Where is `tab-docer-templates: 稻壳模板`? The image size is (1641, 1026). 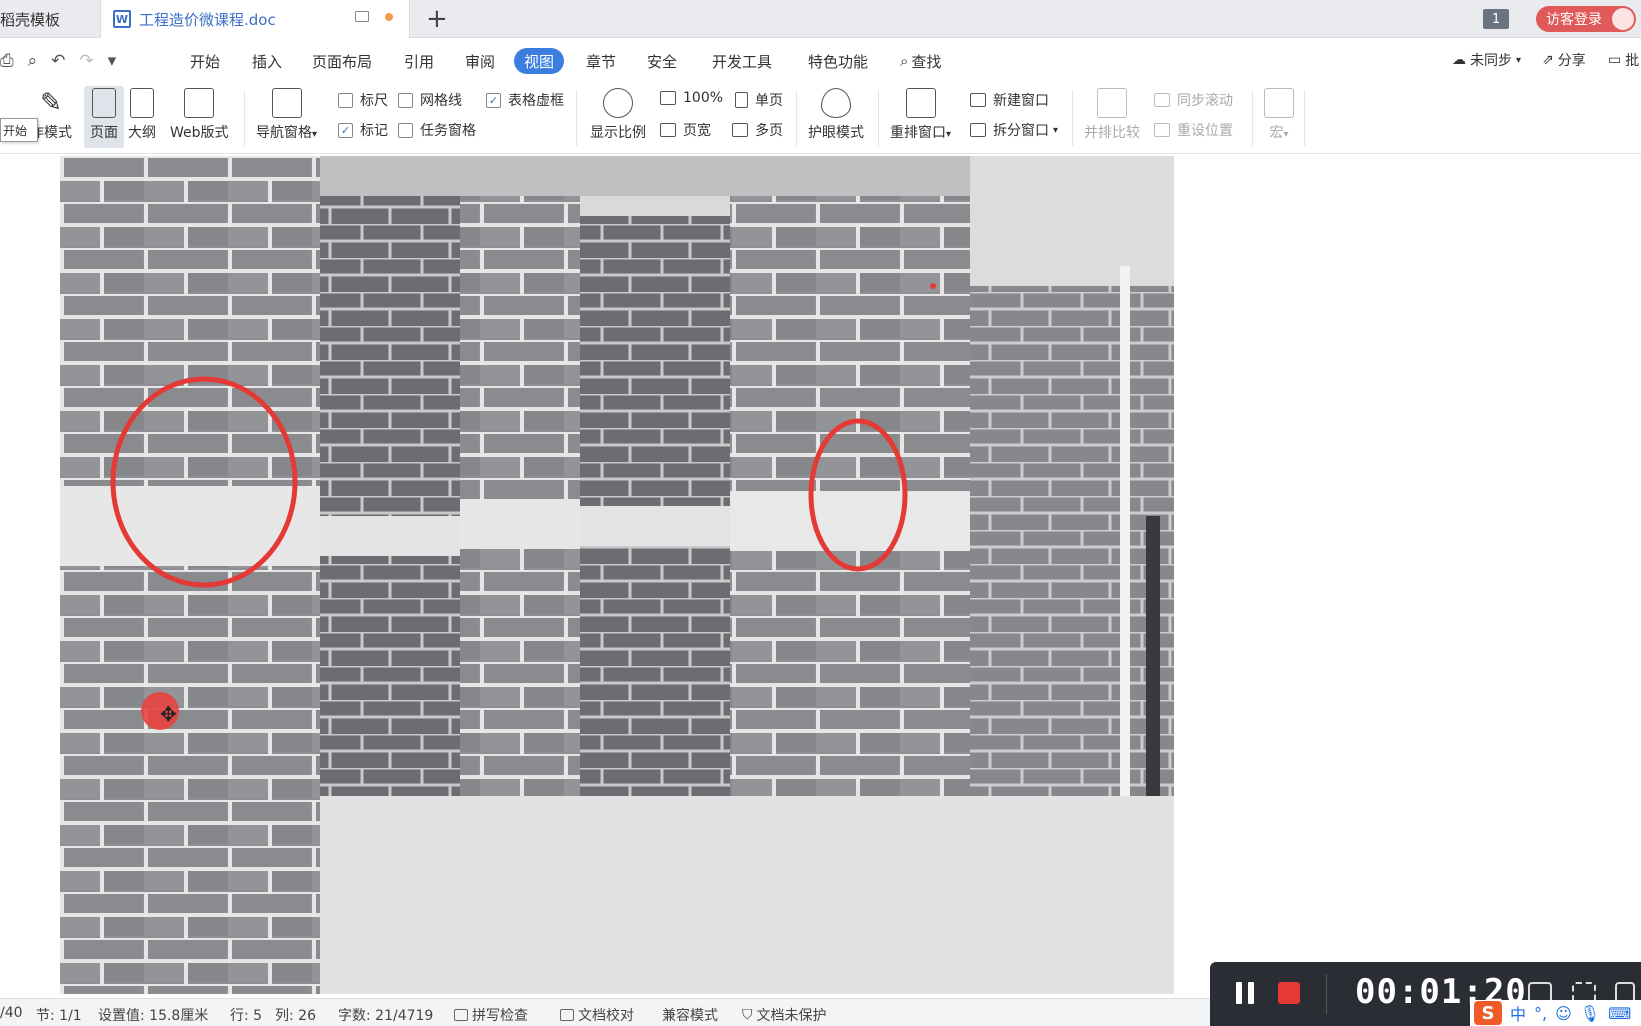
tab-docer-templates: 稻壳模板 is located at coordinates (49, 19).